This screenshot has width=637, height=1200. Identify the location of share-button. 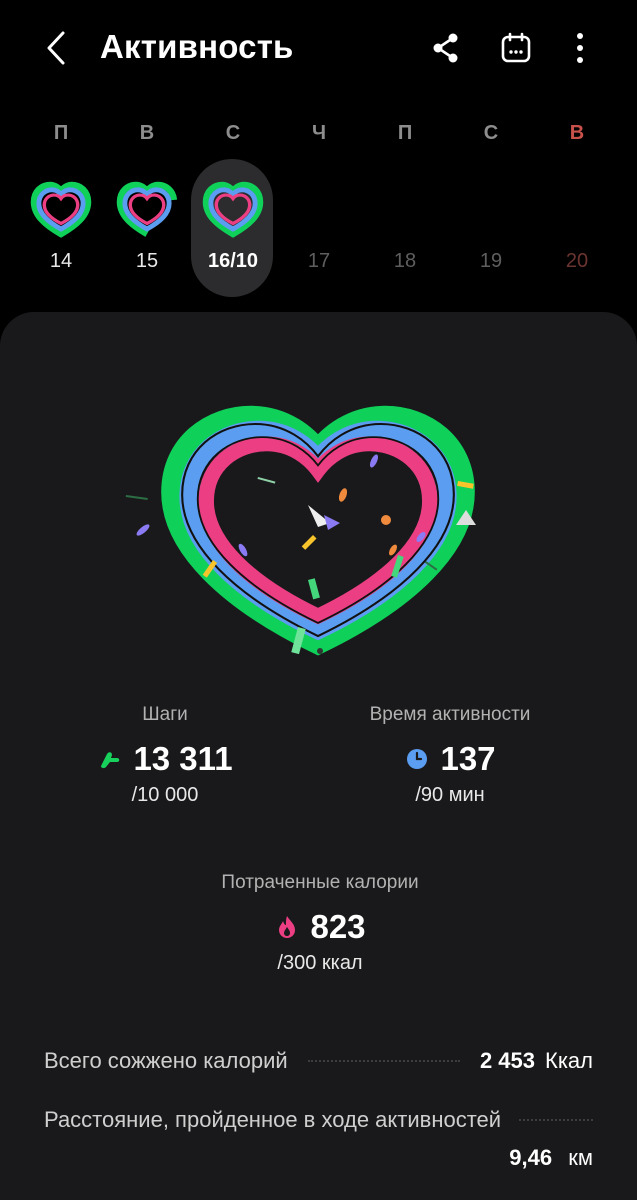
(446, 48).